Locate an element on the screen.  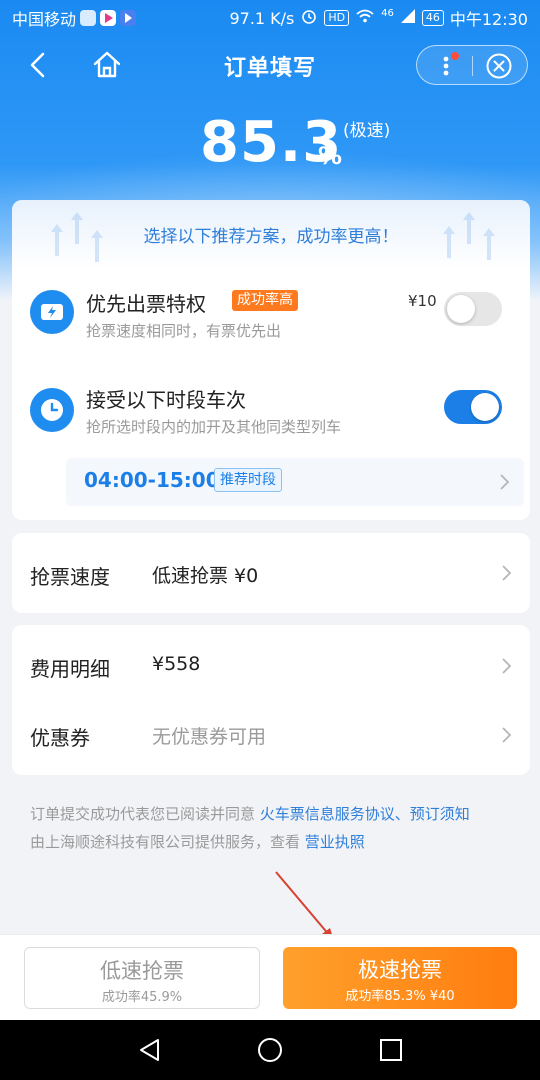
system-navigation-bar is located at coordinates (270, 1050).